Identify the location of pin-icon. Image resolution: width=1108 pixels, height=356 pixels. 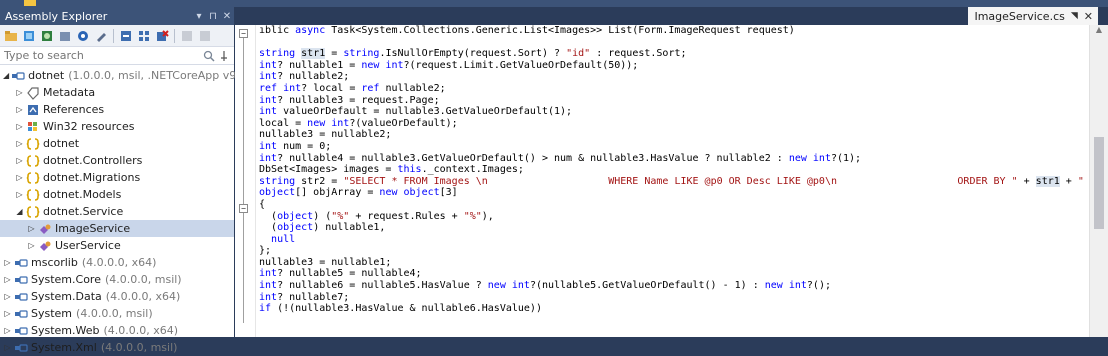
(224, 56).